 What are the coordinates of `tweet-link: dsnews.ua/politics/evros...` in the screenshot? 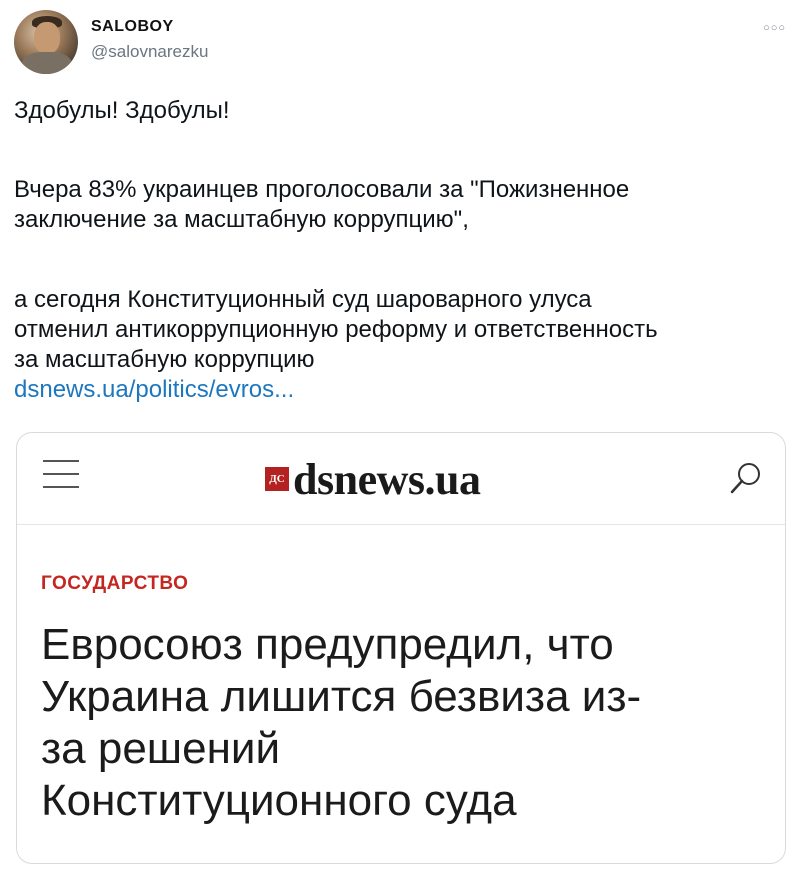 It's located at (399, 390).